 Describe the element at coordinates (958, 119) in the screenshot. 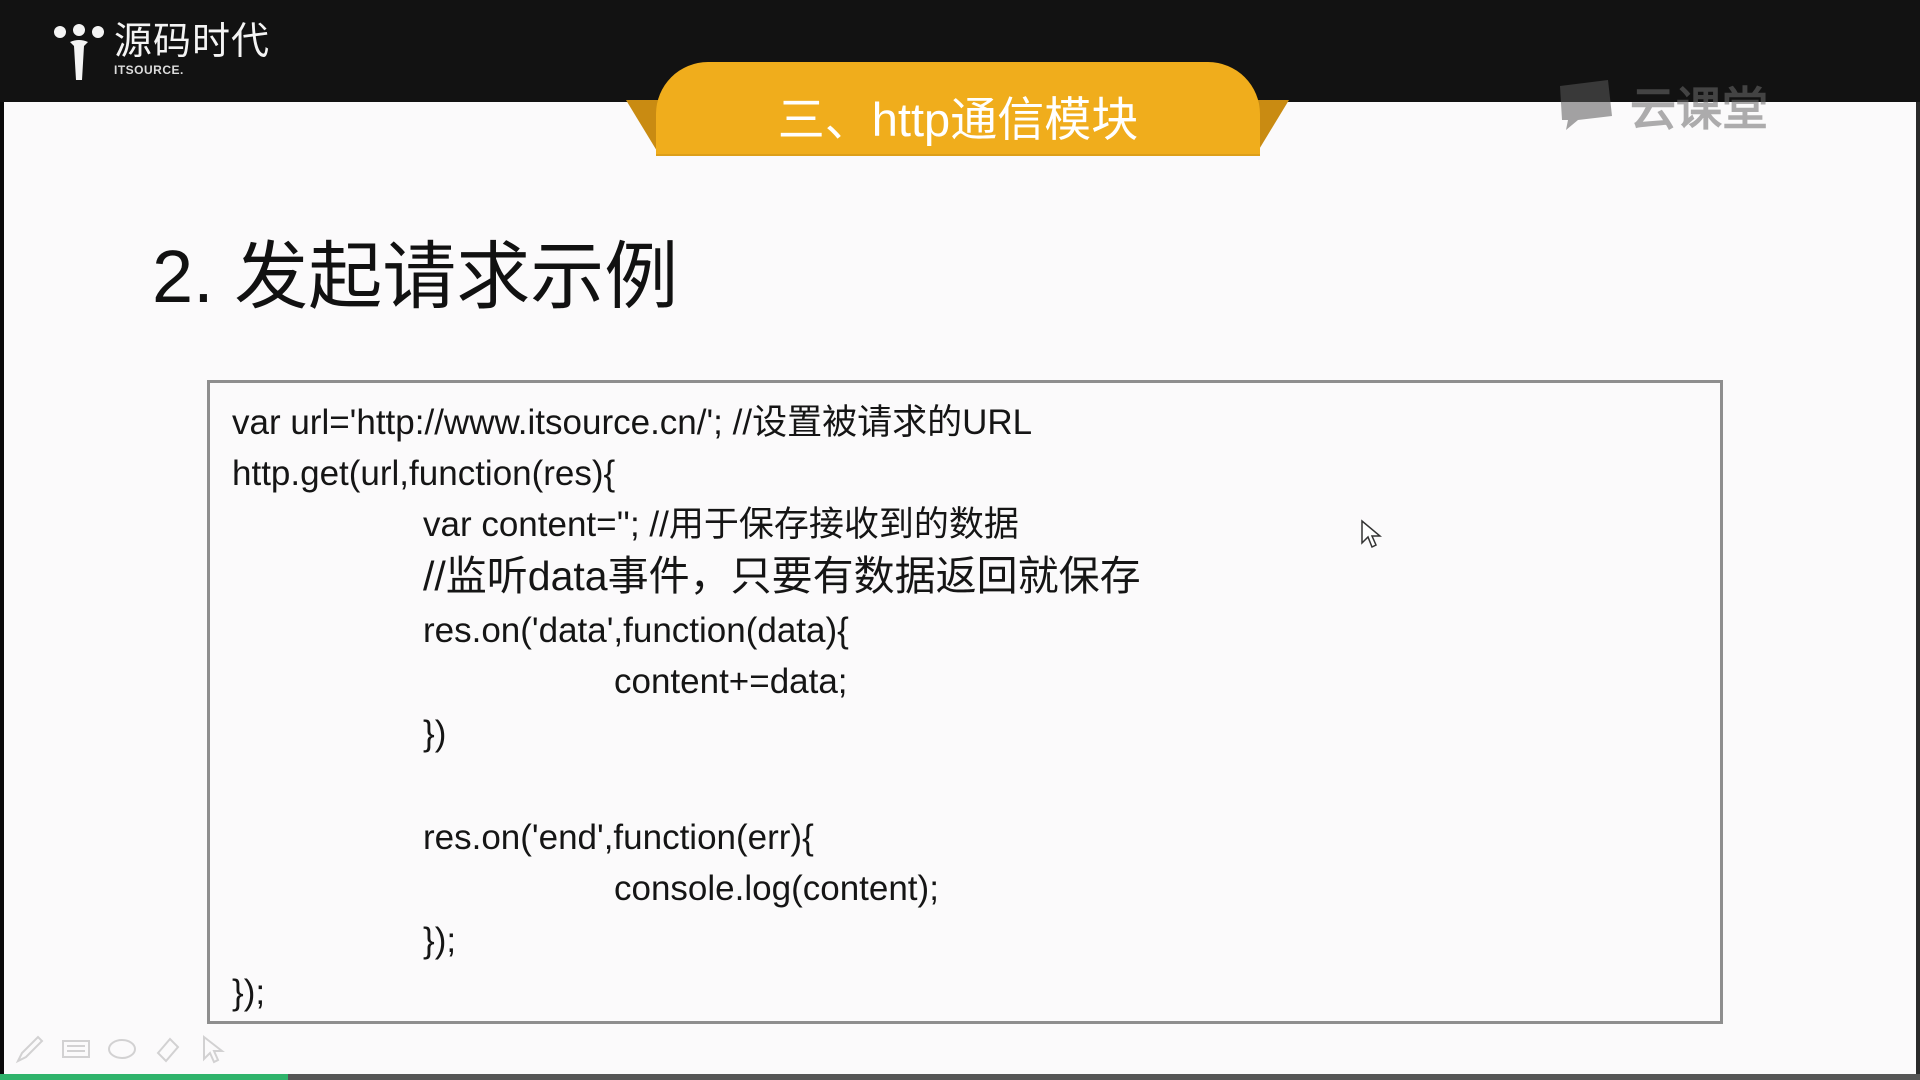

I see `section-title: 三、http通信模块` at that location.